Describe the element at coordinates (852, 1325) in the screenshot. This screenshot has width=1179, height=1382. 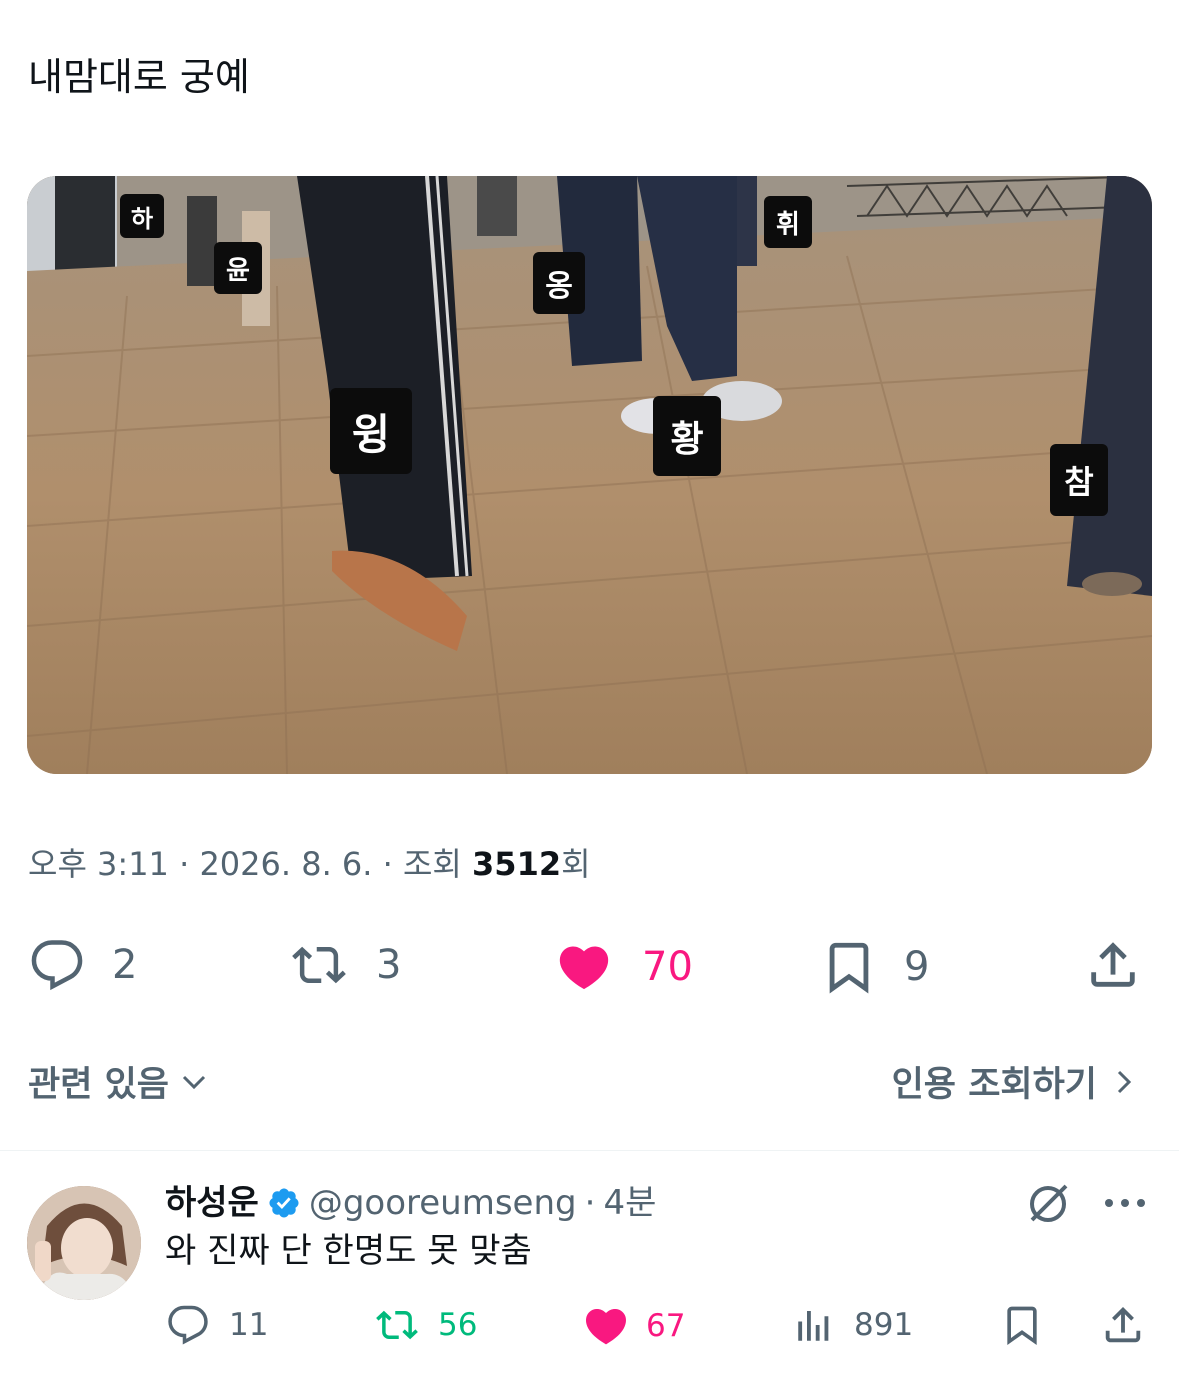
I see `reply-views-button: 891` at that location.